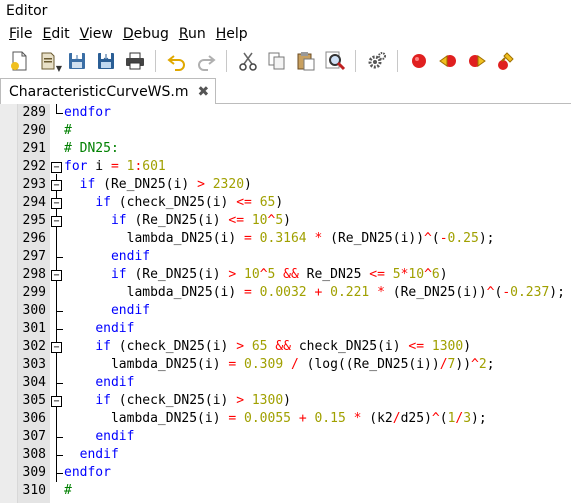 The height and width of the screenshot is (503, 571). I want to click on code-token: /, so click(295, 364).